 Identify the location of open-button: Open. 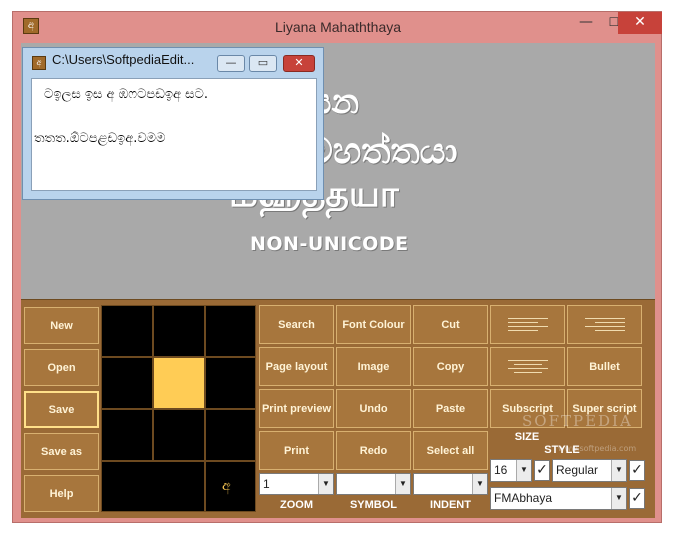
(61, 367).